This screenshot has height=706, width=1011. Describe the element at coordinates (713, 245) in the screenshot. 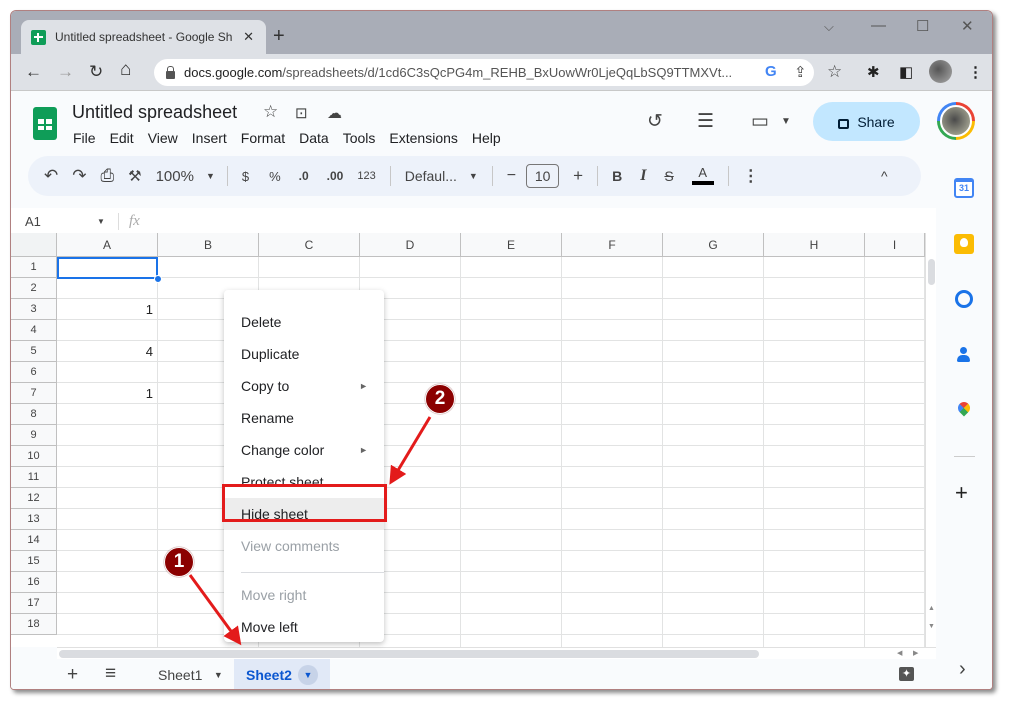

I see `column-header-g: G` at that location.